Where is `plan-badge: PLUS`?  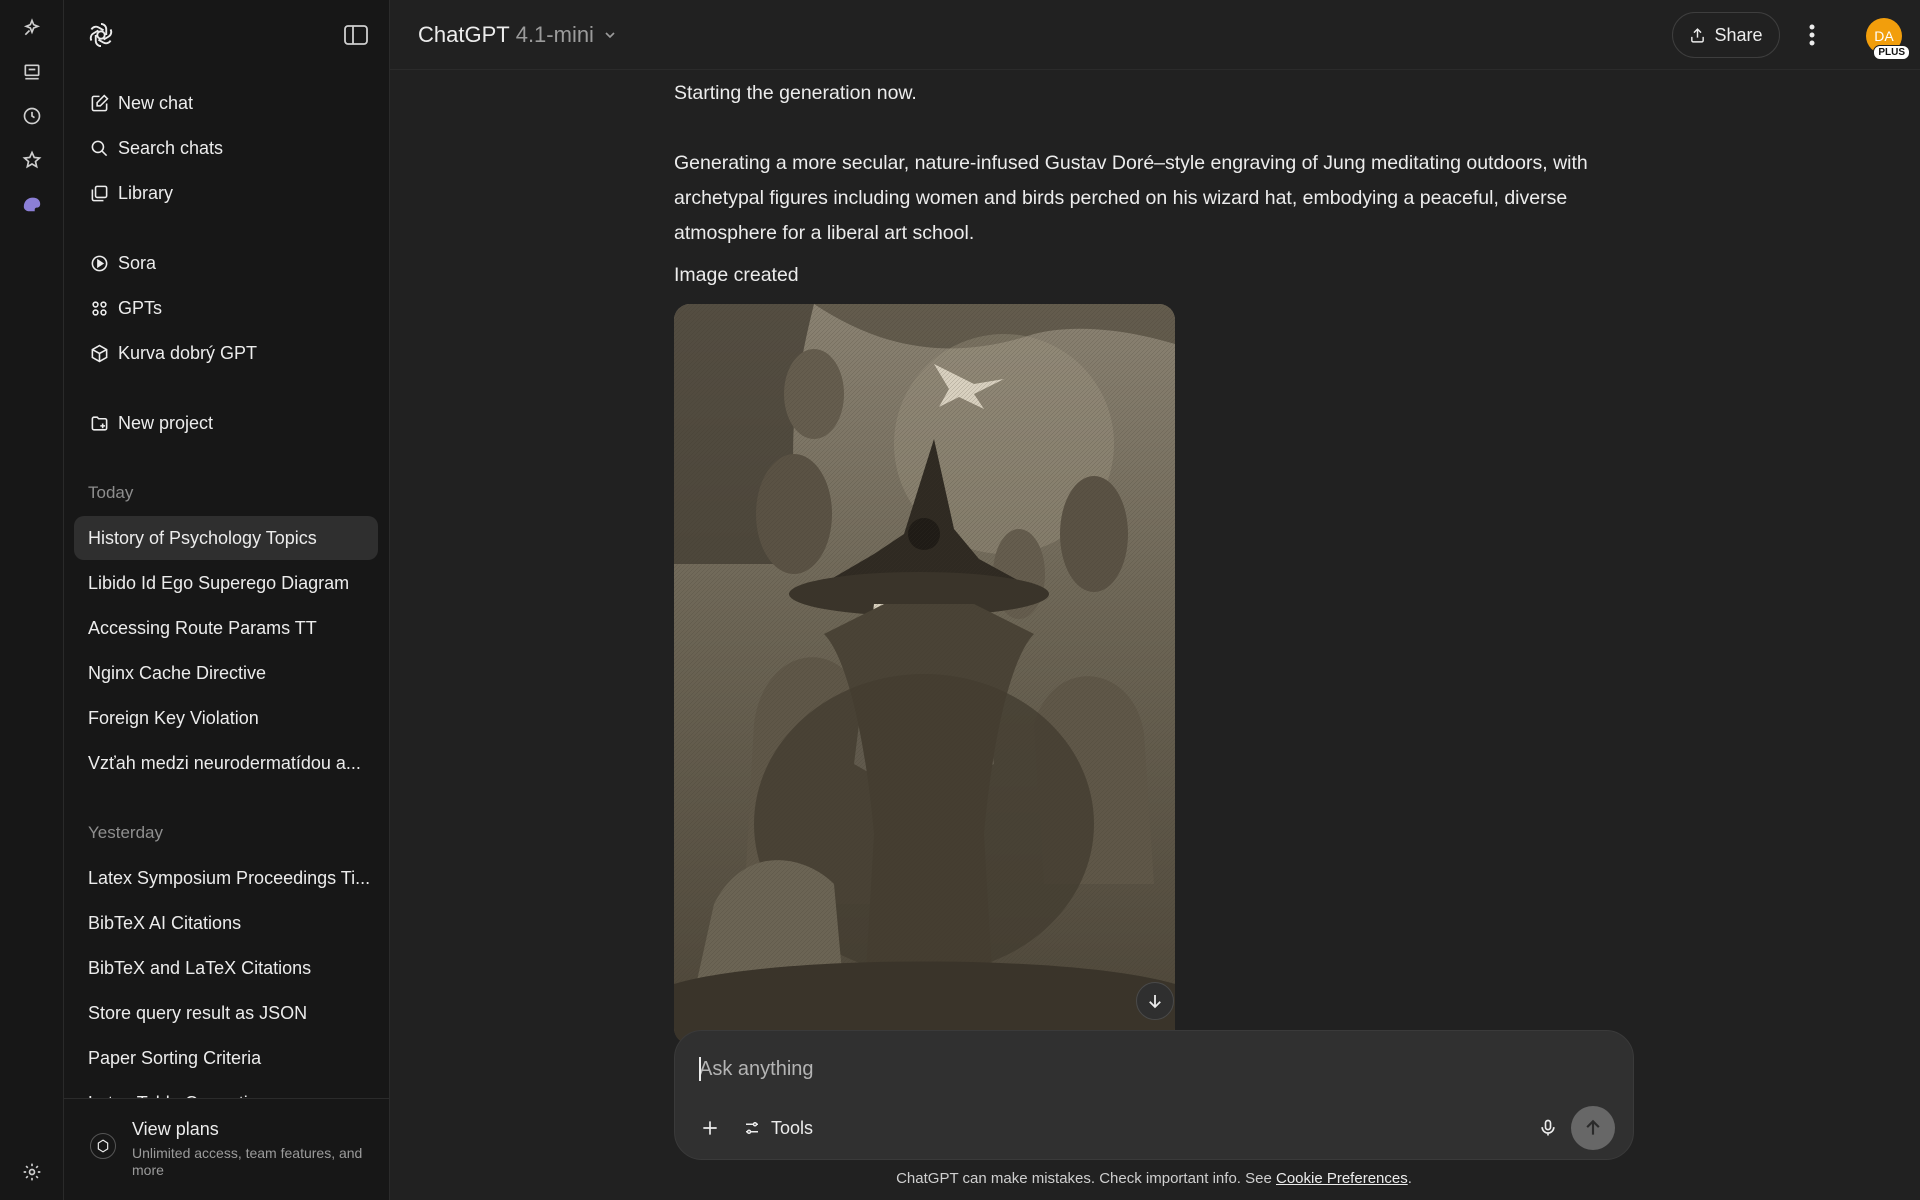 plan-badge: PLUS is located at coordinates (1891, 52).